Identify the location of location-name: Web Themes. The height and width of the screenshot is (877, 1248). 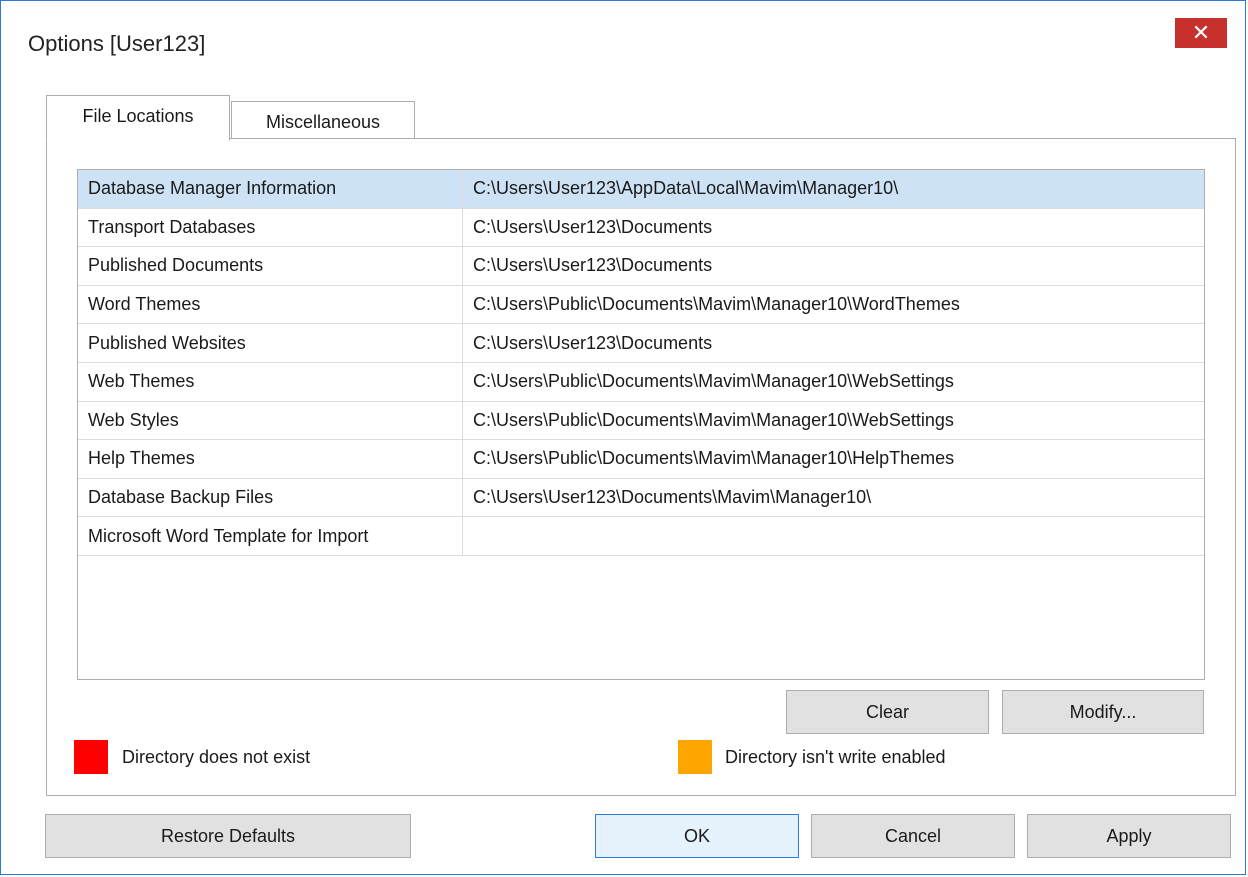
(270, 381).